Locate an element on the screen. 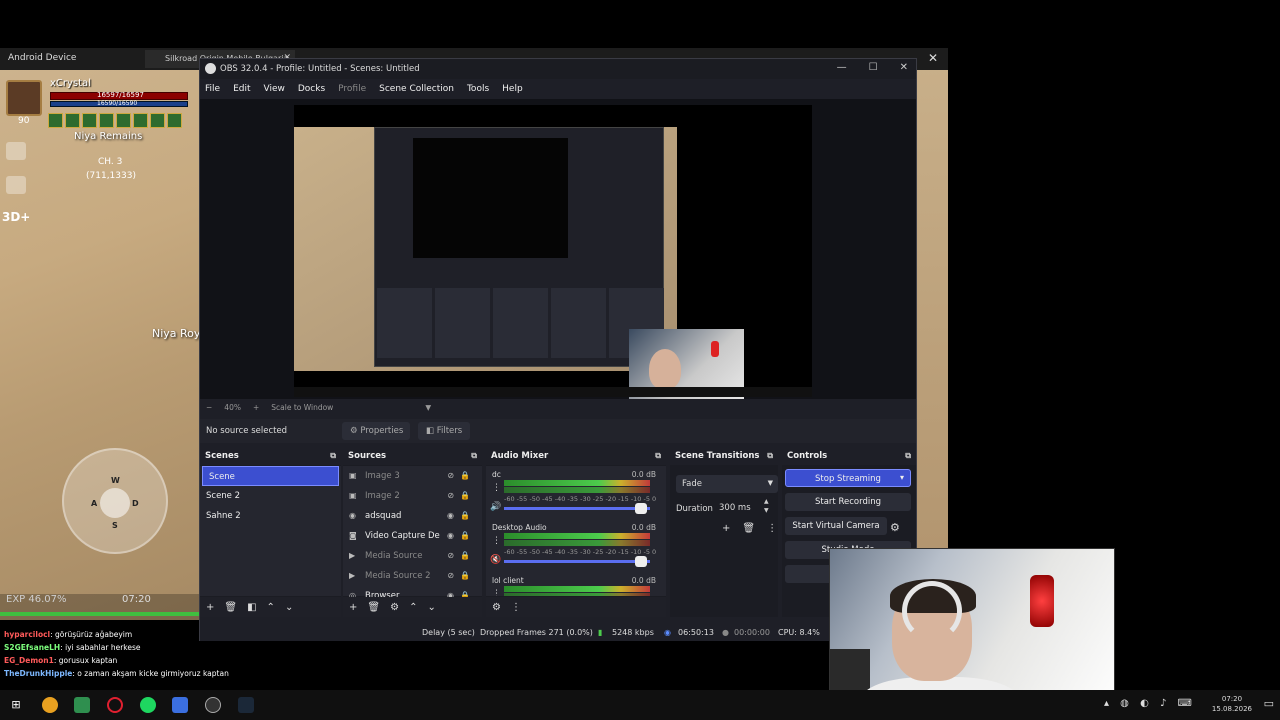 This screenshot has width=1280, height=720. bluestacks-icon is located at coordinates (82, 705).